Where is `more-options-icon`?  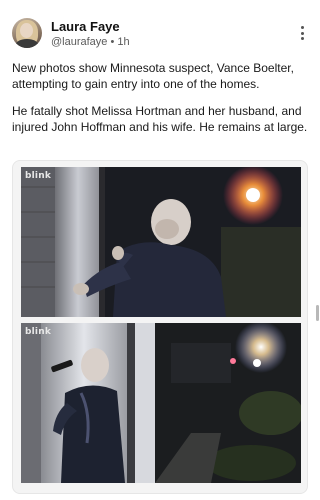
more-options-icon is located at coordinates (302, 35).